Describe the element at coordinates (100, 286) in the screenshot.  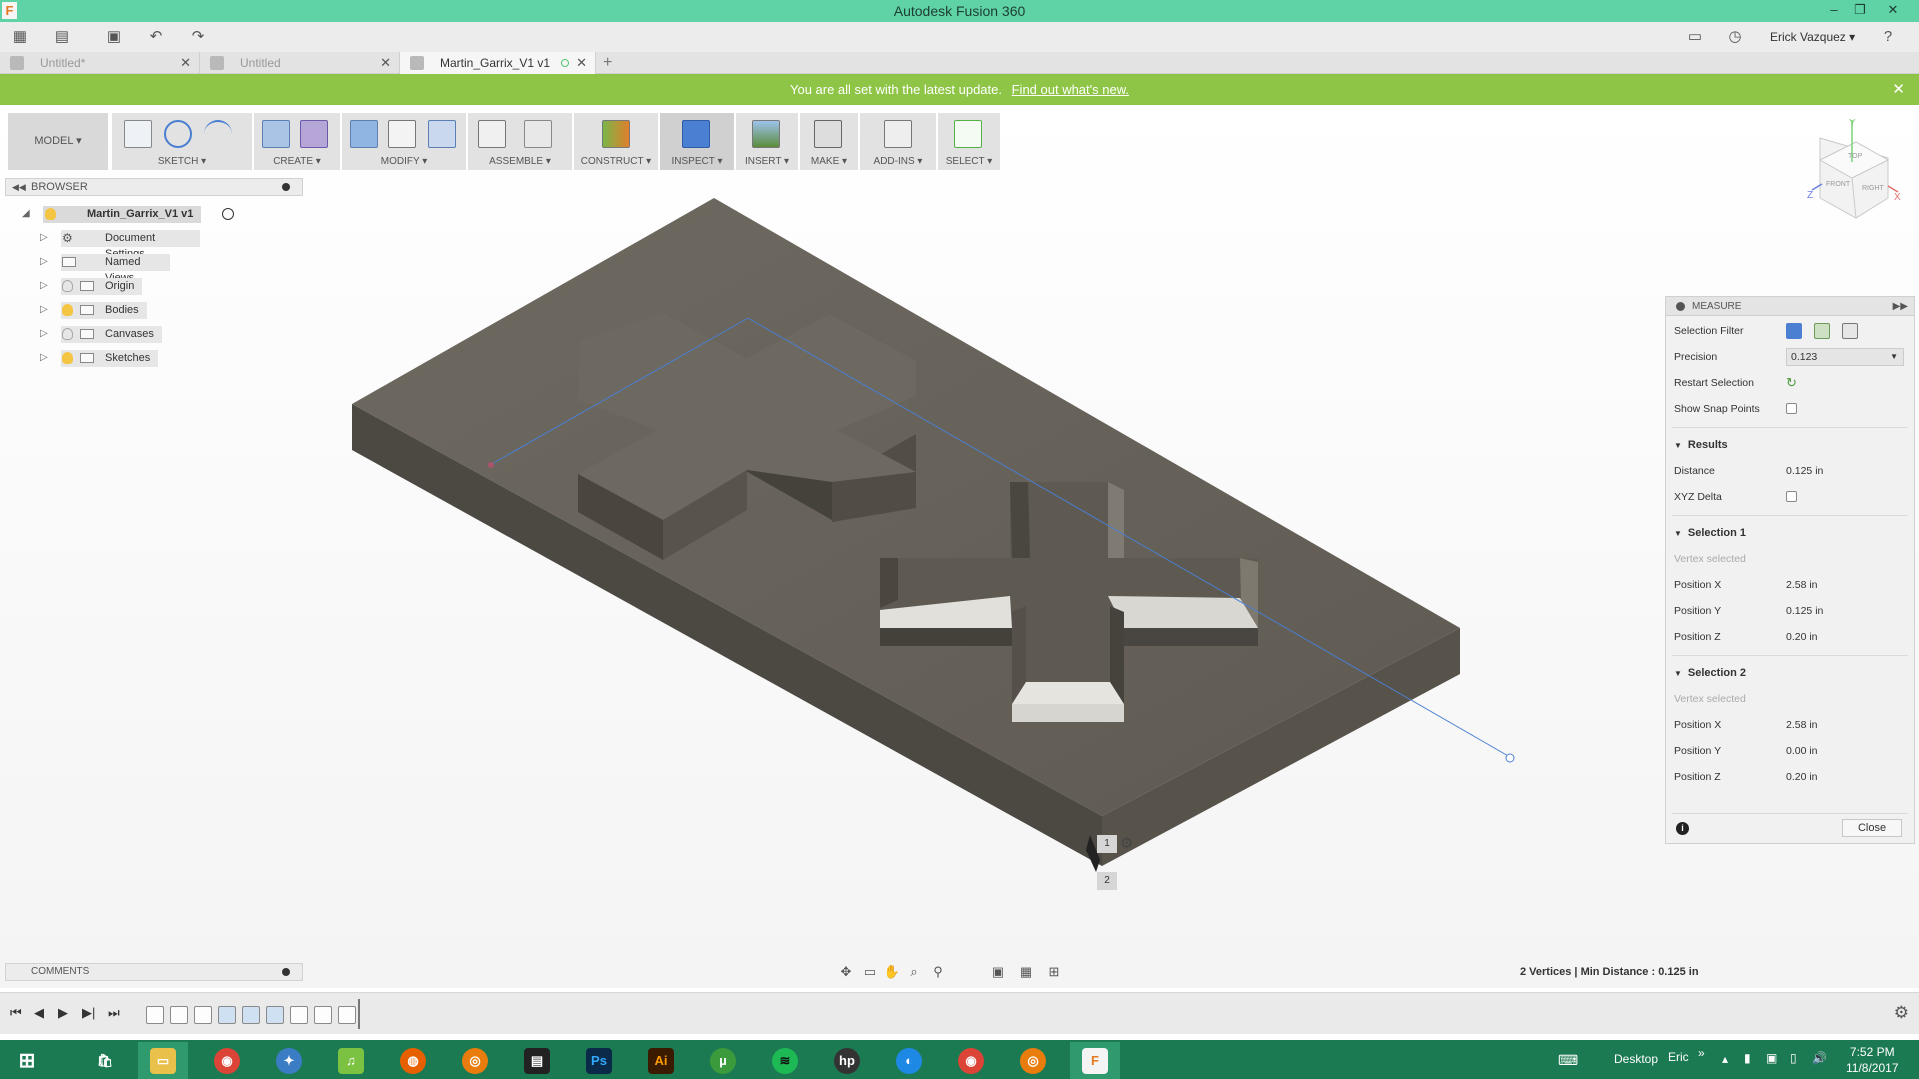
I see `tree-item-origin: ▷ Origin` at that location.